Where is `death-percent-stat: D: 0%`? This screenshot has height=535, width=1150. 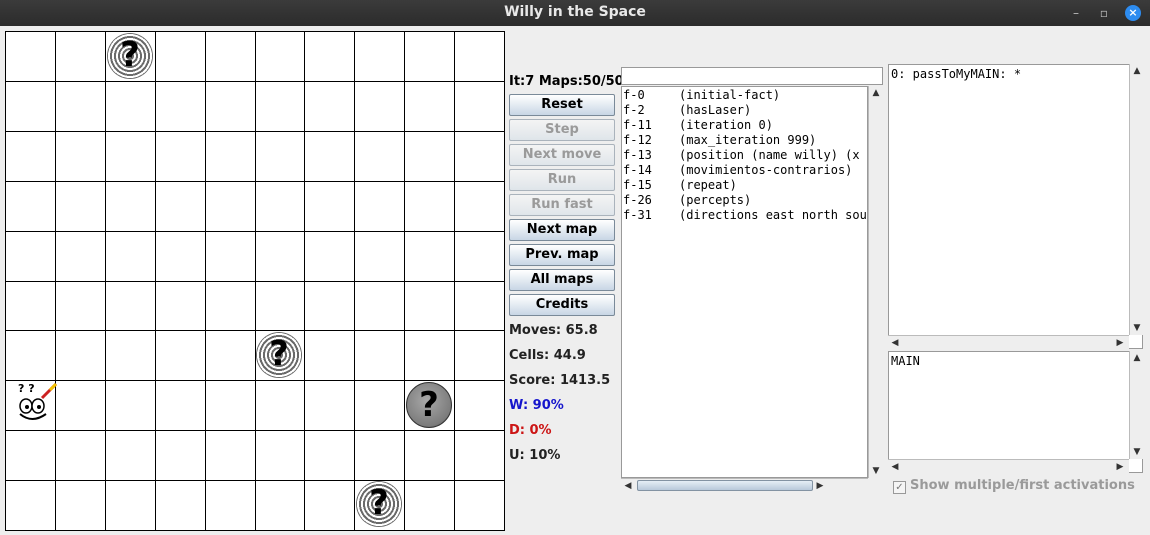 death-percent-stat: D: 0% is located at coordinates (530, 430).